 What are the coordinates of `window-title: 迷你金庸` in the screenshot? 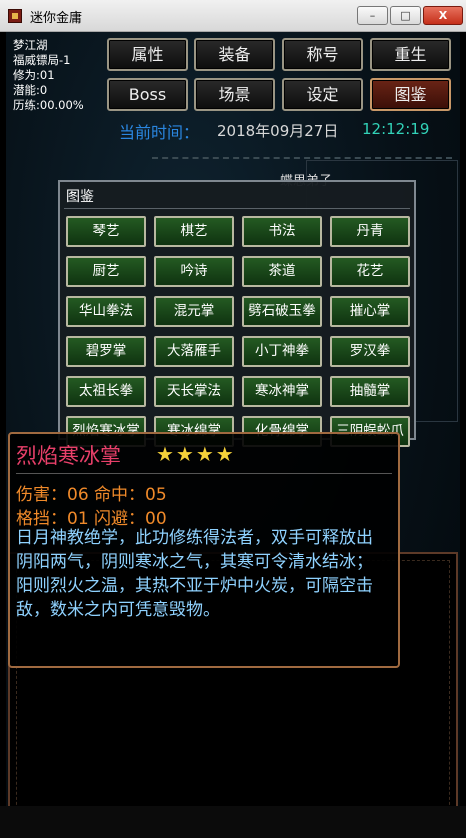 It's located at (56, 18).